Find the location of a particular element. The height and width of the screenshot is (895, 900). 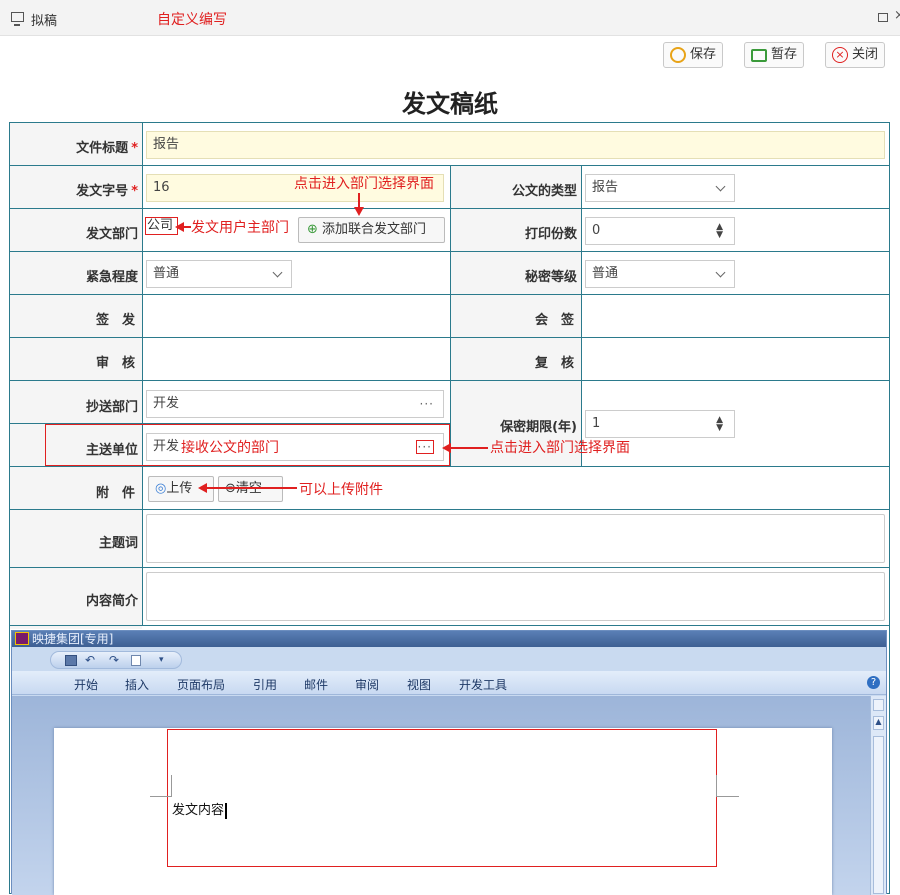

clear-button: ⊜清空 is located at coordinates (250, 489).